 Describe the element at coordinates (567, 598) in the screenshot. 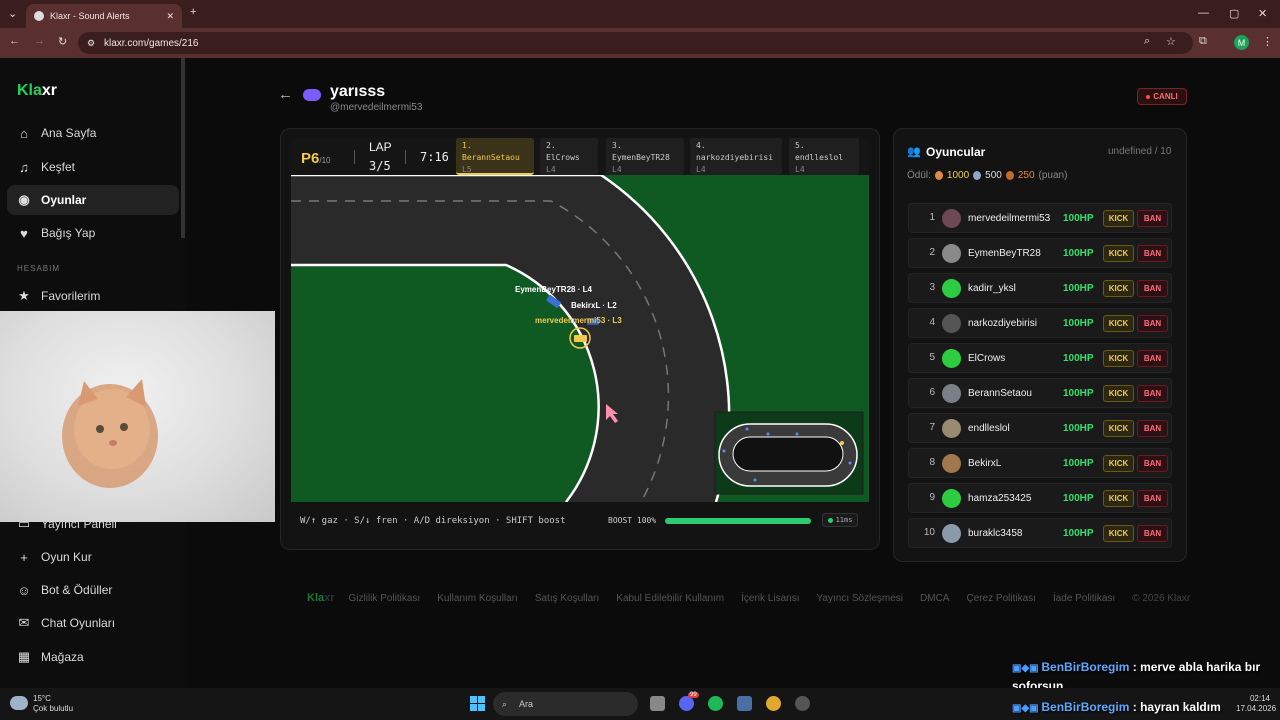

I see `footer-link-sales: Satış Koşulları` at that location.